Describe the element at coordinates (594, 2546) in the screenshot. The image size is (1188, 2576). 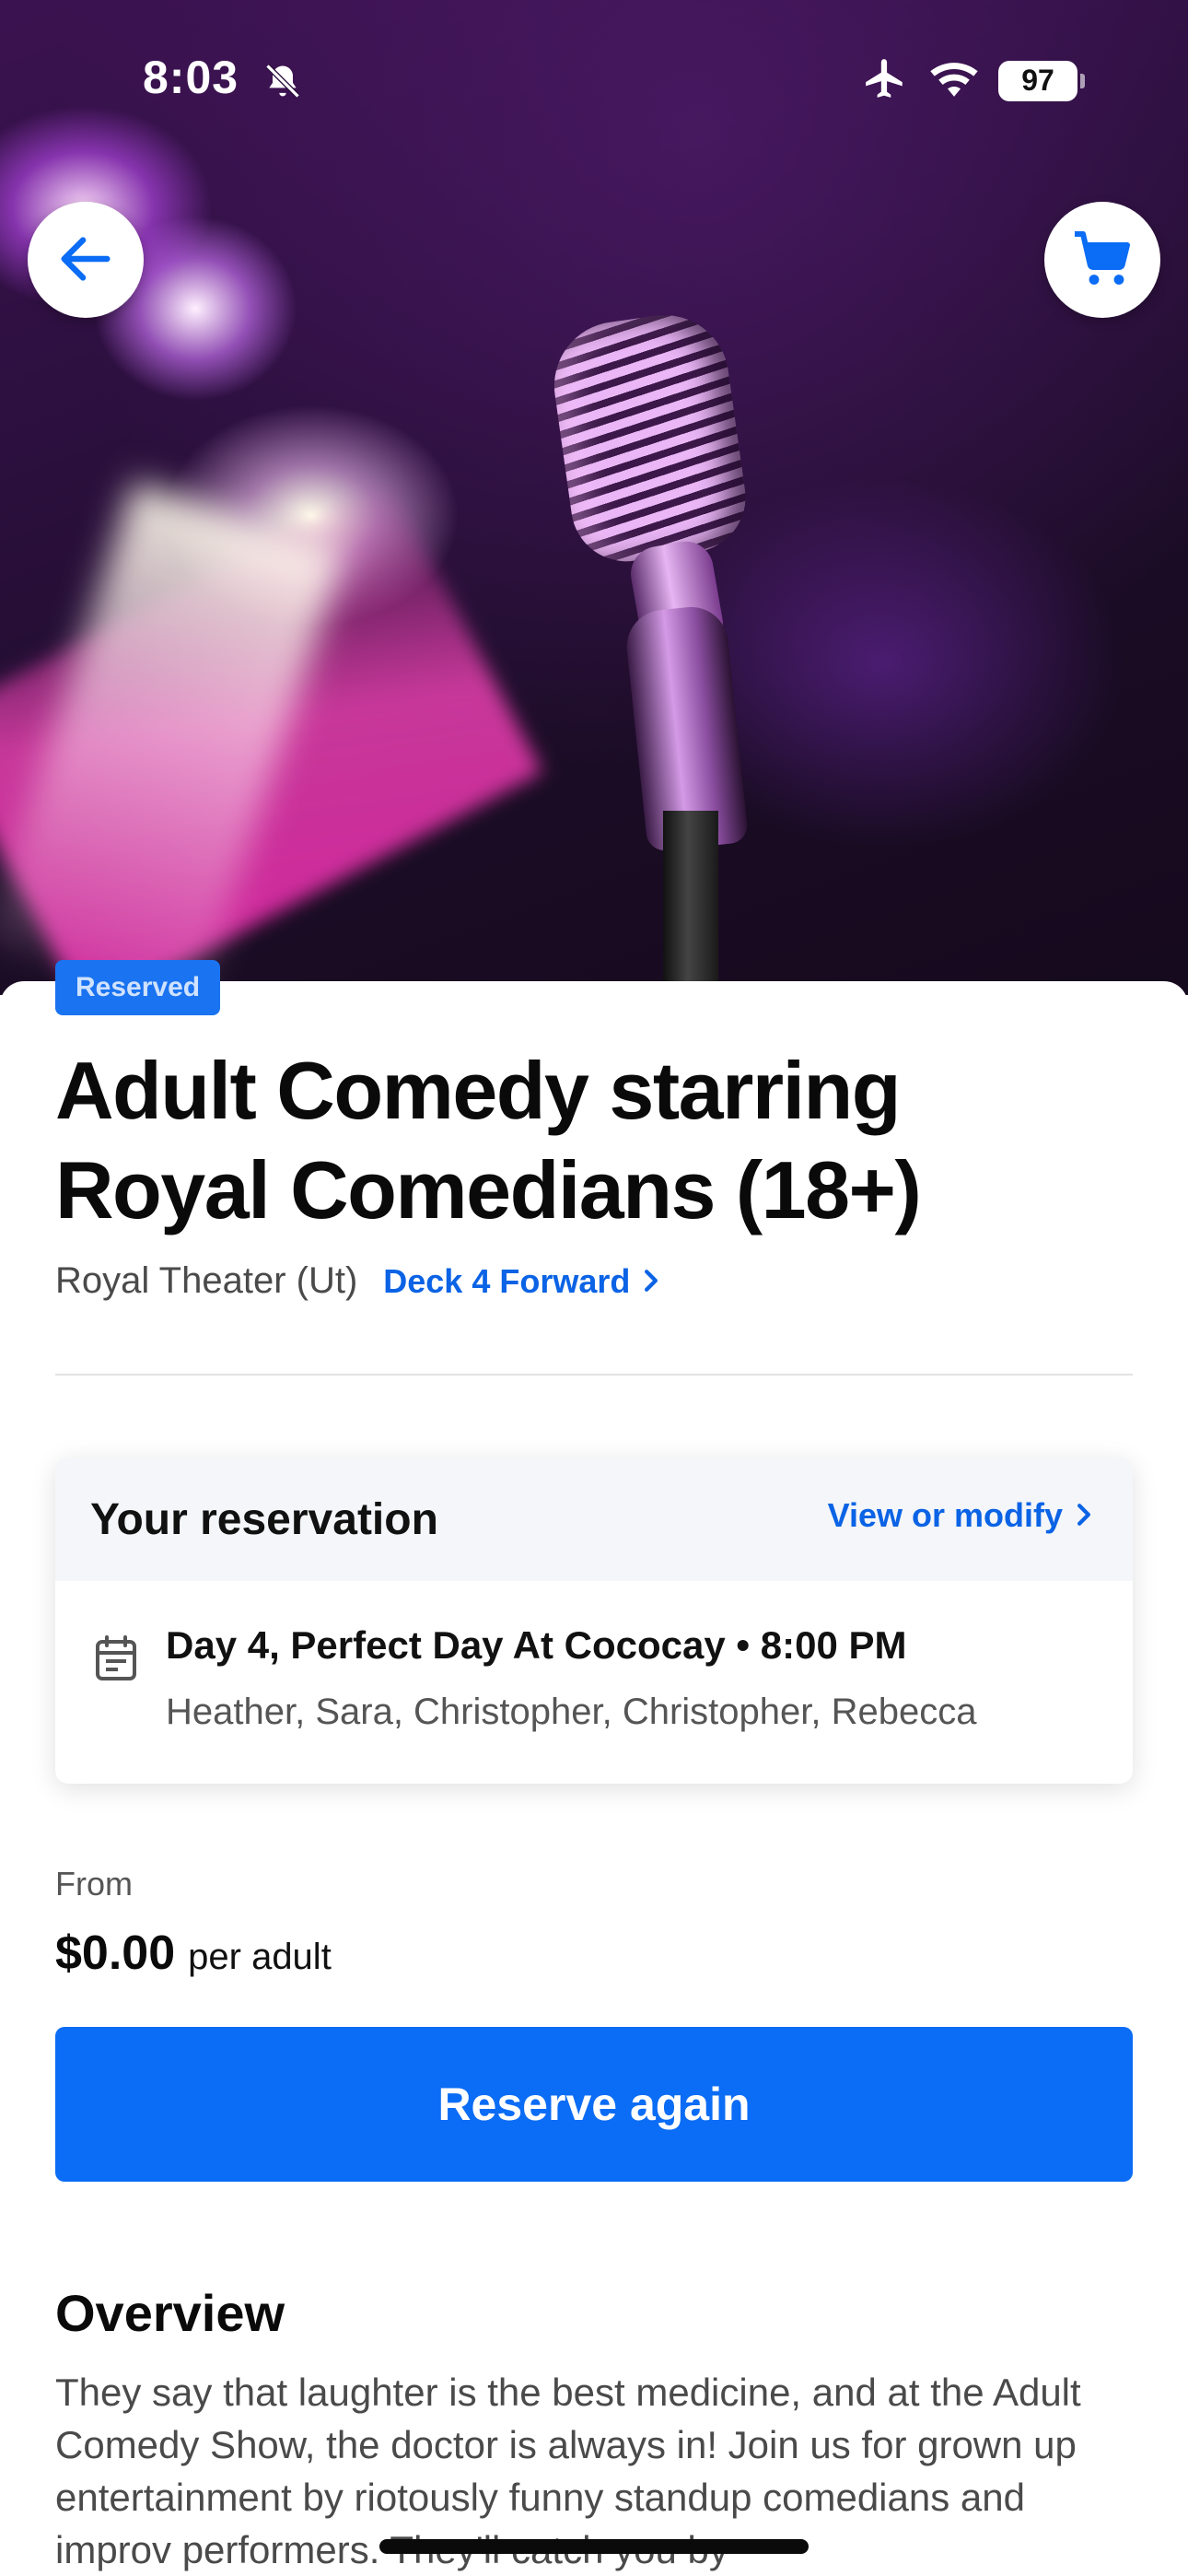
I see `home-indicator` at that location.